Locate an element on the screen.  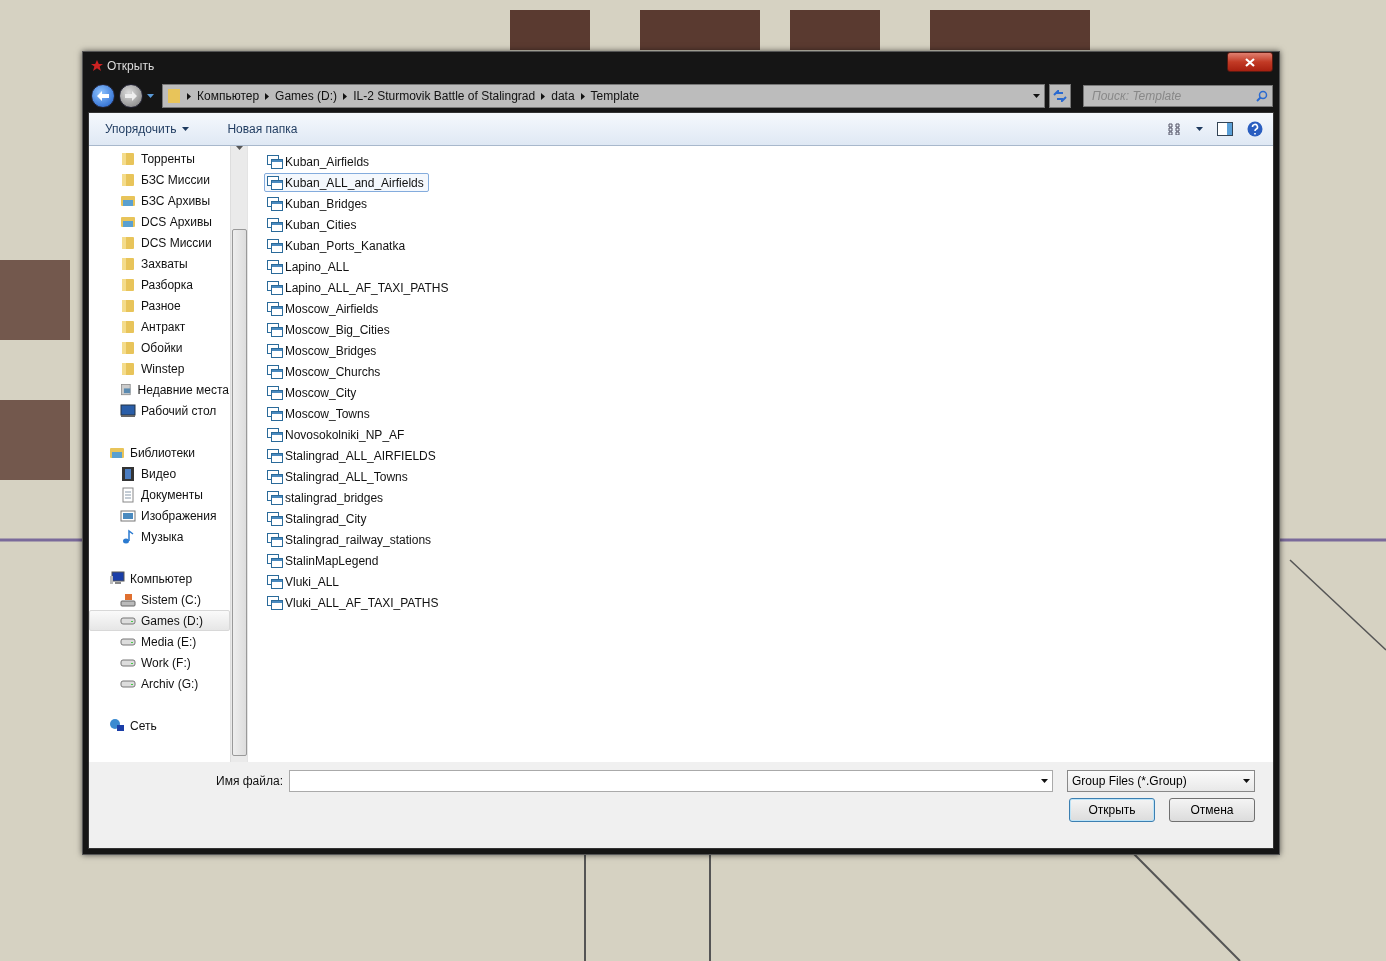
file-item: Lapino_ALL_AF_TAXI_PATHS is located at coordinates (359, 287).